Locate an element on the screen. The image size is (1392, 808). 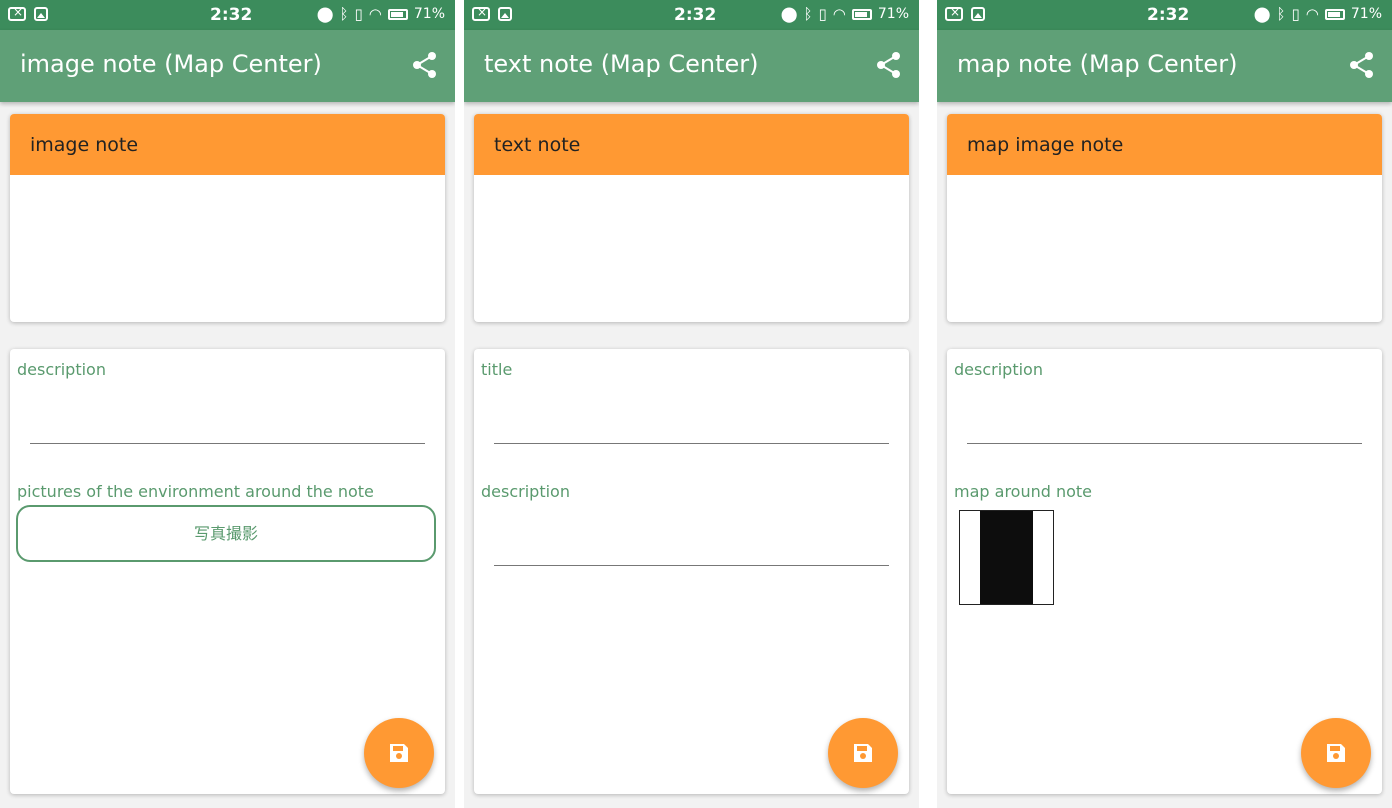
map-label: map around note is located at coordinates (1023, 491).